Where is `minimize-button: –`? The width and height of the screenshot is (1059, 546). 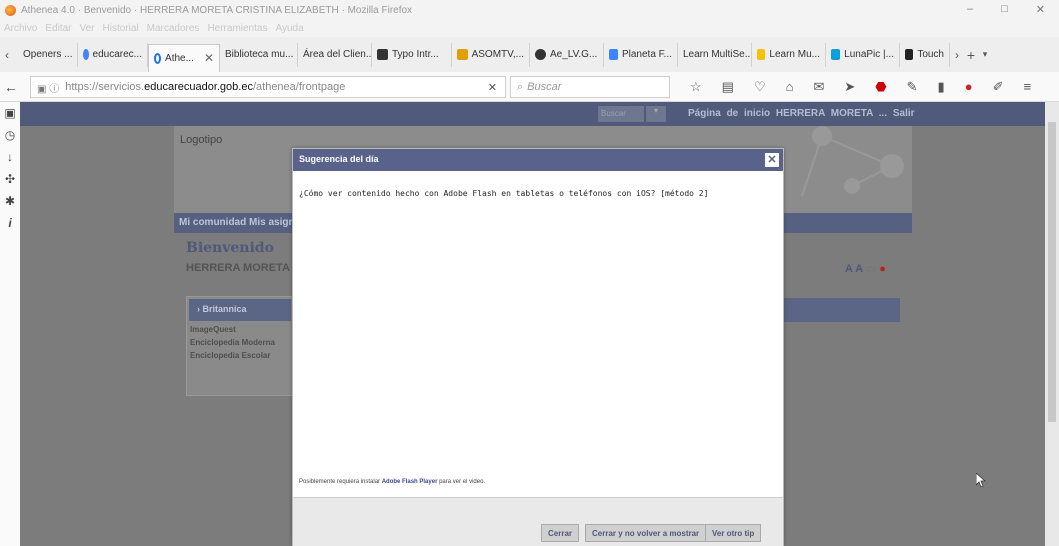
minimize-button: – is located at coordinates (970, 9).